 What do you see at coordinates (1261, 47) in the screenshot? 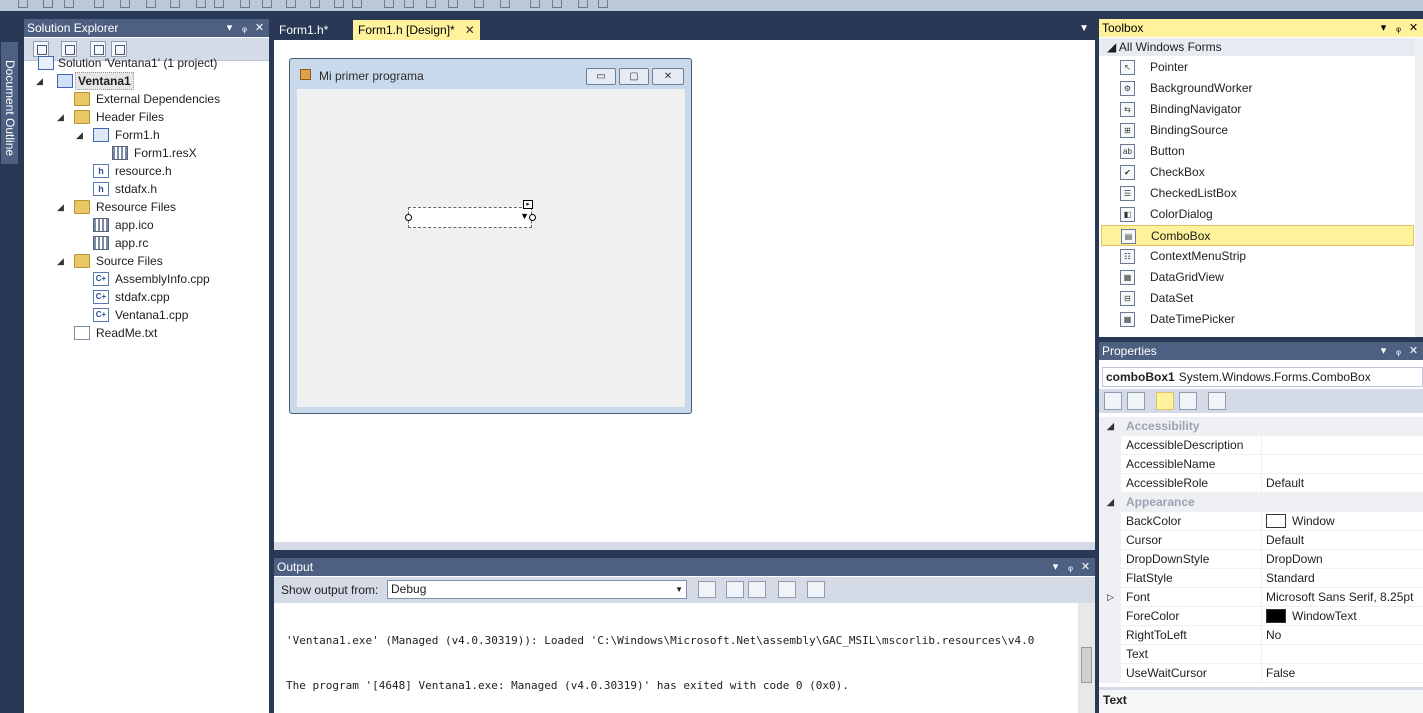
I see `toolbox-group-all-windows-forms: ◢ All Windows Forms` at bounding box center [1261, 47].